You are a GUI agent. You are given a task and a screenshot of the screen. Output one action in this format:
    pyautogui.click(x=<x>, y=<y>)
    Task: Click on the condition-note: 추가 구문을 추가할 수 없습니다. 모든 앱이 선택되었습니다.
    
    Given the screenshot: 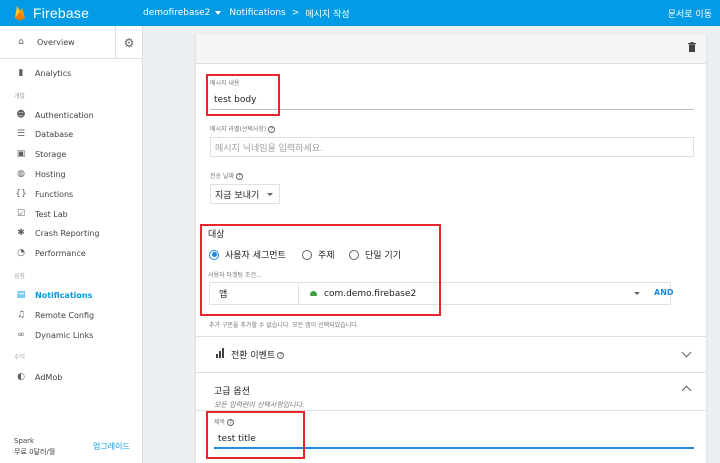 What is the action you would take?
    pyautogui.click(x=284, y=325)
    